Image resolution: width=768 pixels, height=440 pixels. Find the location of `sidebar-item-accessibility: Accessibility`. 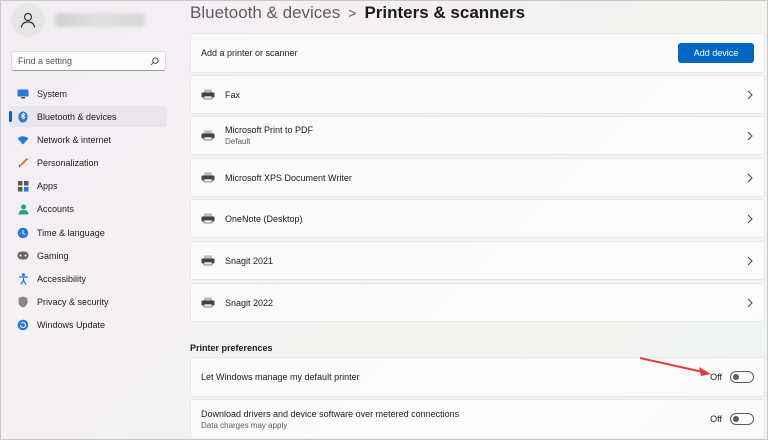

sidebar-item-accessibility: Accessibility is located at coordinates (88, 279).